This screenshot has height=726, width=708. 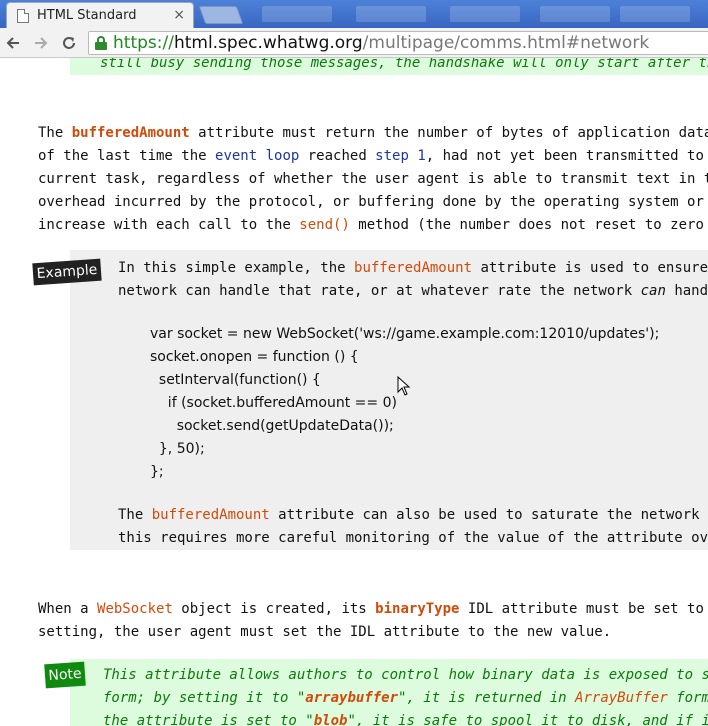 I want to click on definition-term: binaryType, so click(x=417, y=609).